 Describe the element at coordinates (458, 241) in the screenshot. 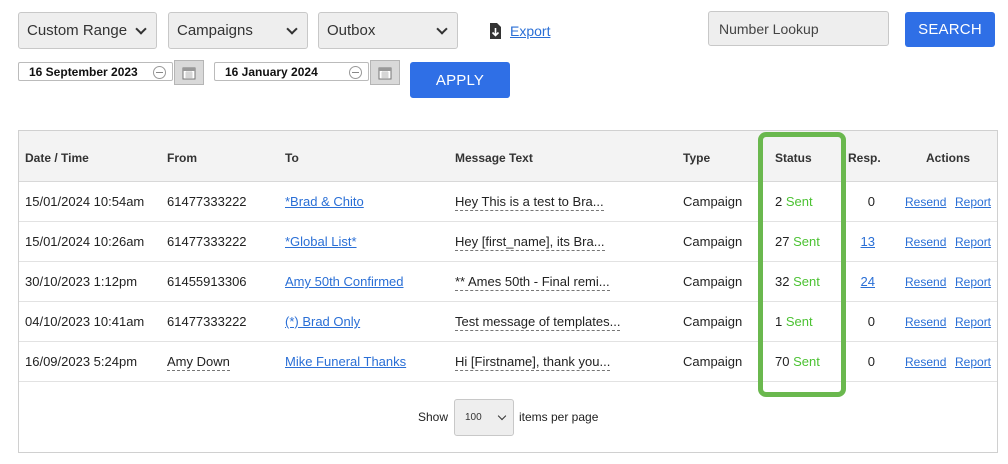

I see `response-count: 13` at that location.